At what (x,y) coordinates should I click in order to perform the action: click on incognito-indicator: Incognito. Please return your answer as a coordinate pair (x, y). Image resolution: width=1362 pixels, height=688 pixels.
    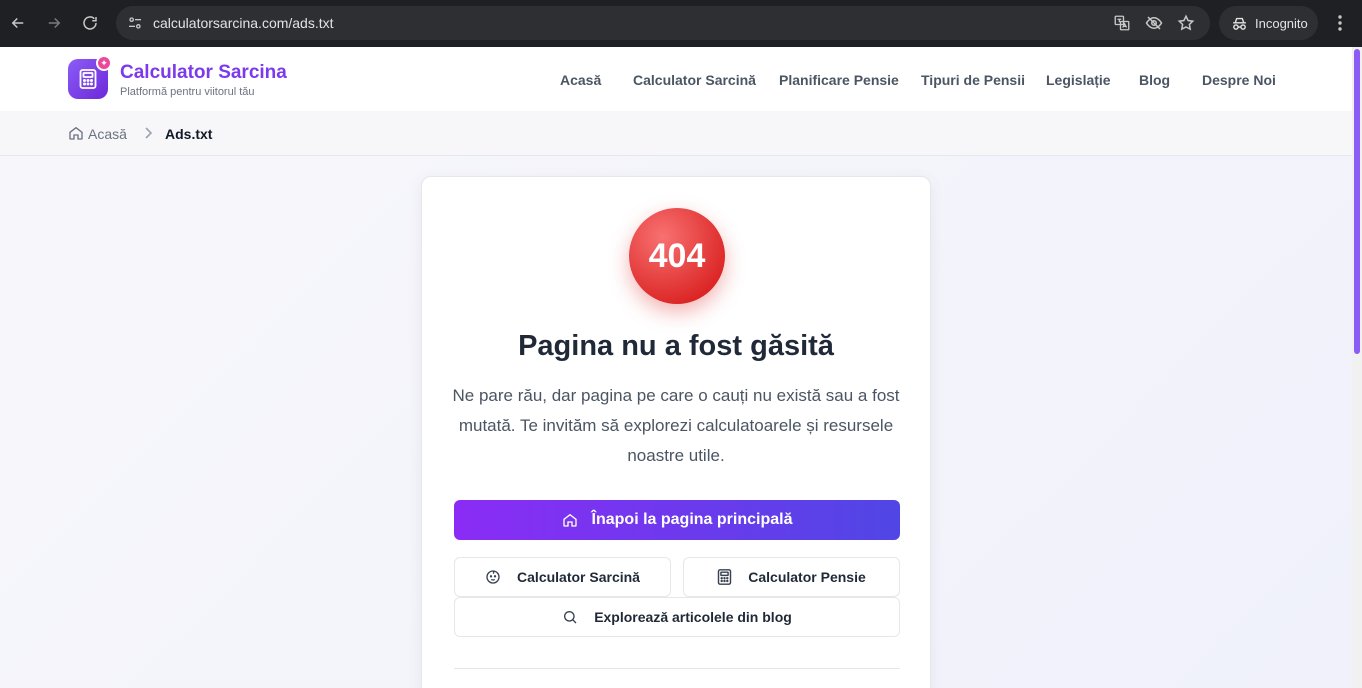
    Looking at the image, I should click on (1268, 23).